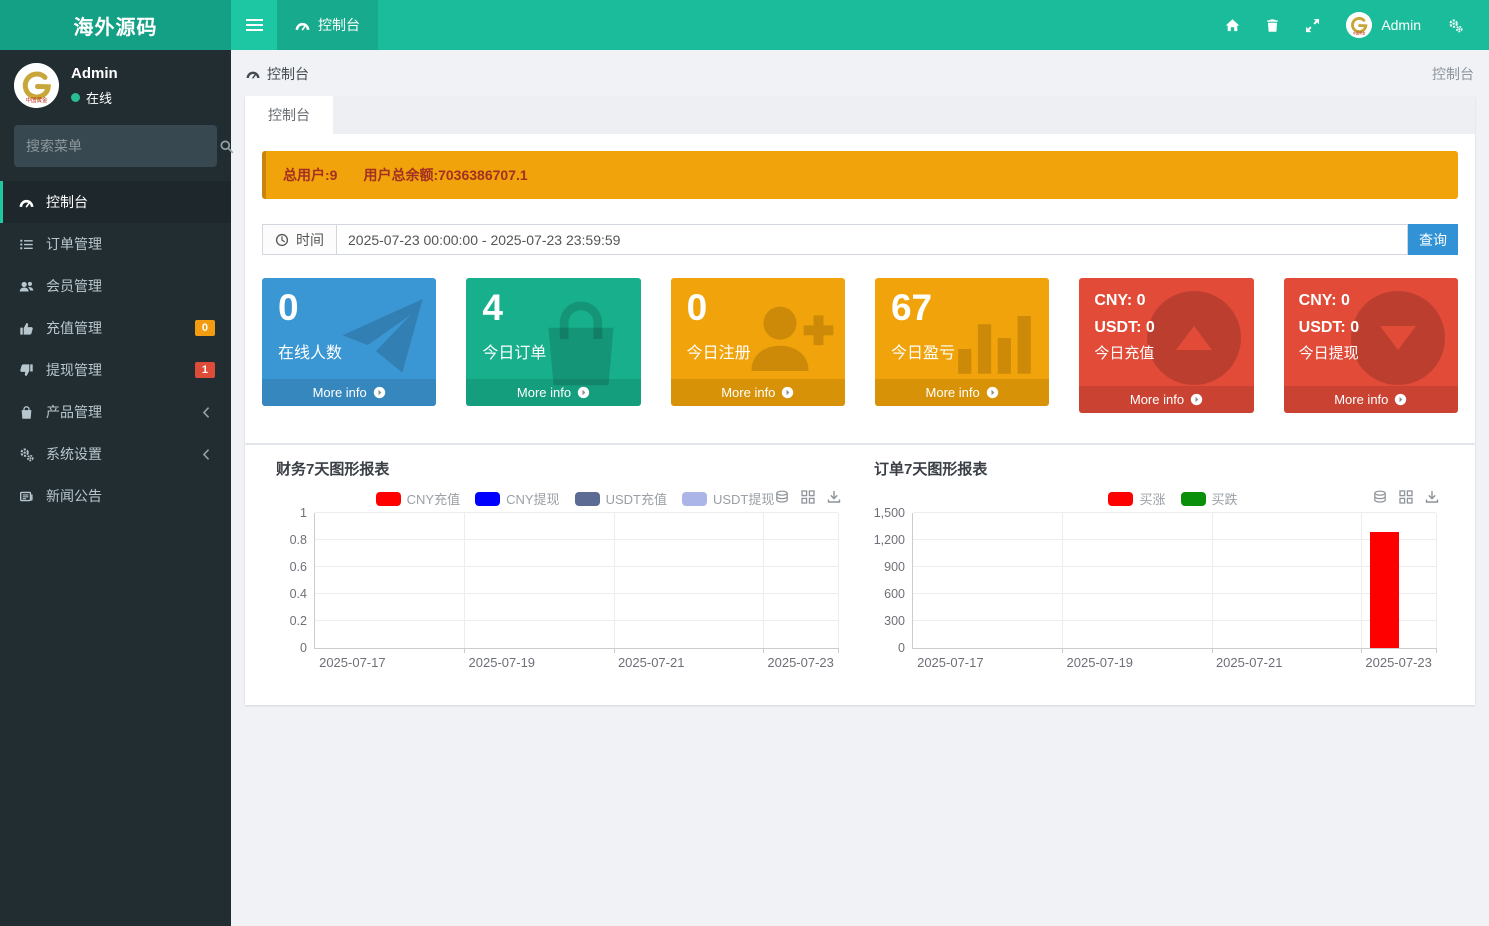 The width and height of the screenshot is (1489, 926). I want to click on navbar-tab-label: 控制台, so click(339, 25).